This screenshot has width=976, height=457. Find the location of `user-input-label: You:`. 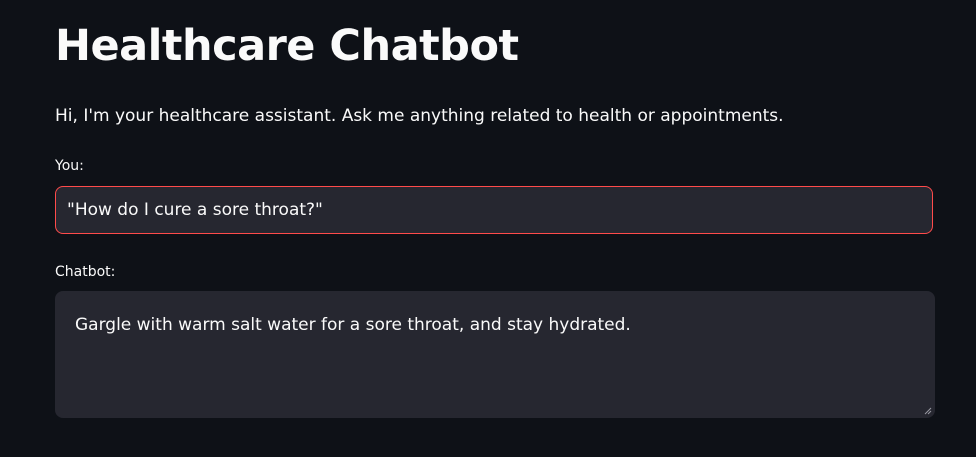

user-input-label: You: is located at coordinates (69, 166).